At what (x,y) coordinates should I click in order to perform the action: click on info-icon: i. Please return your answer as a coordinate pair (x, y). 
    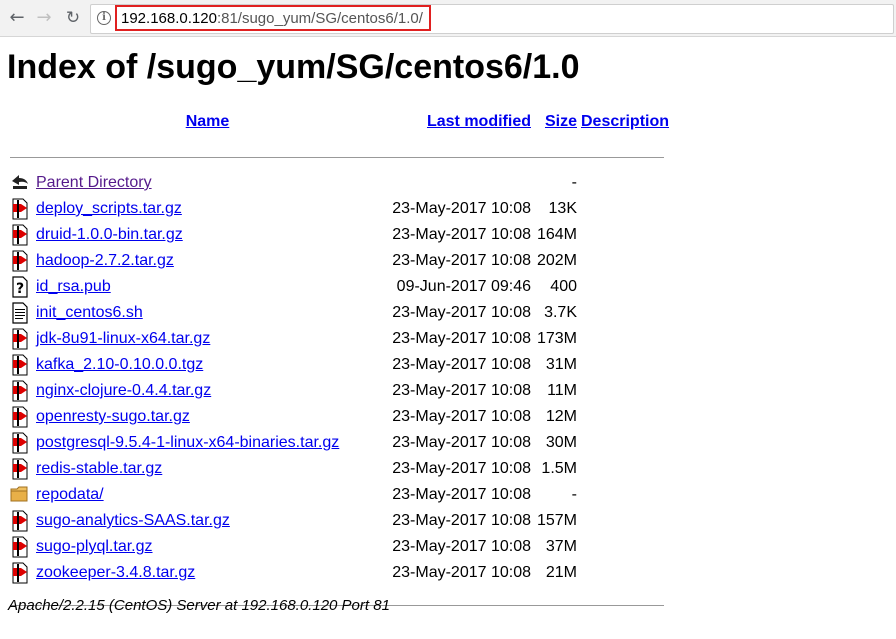
    Looking at the image, I should click on (104, 18).